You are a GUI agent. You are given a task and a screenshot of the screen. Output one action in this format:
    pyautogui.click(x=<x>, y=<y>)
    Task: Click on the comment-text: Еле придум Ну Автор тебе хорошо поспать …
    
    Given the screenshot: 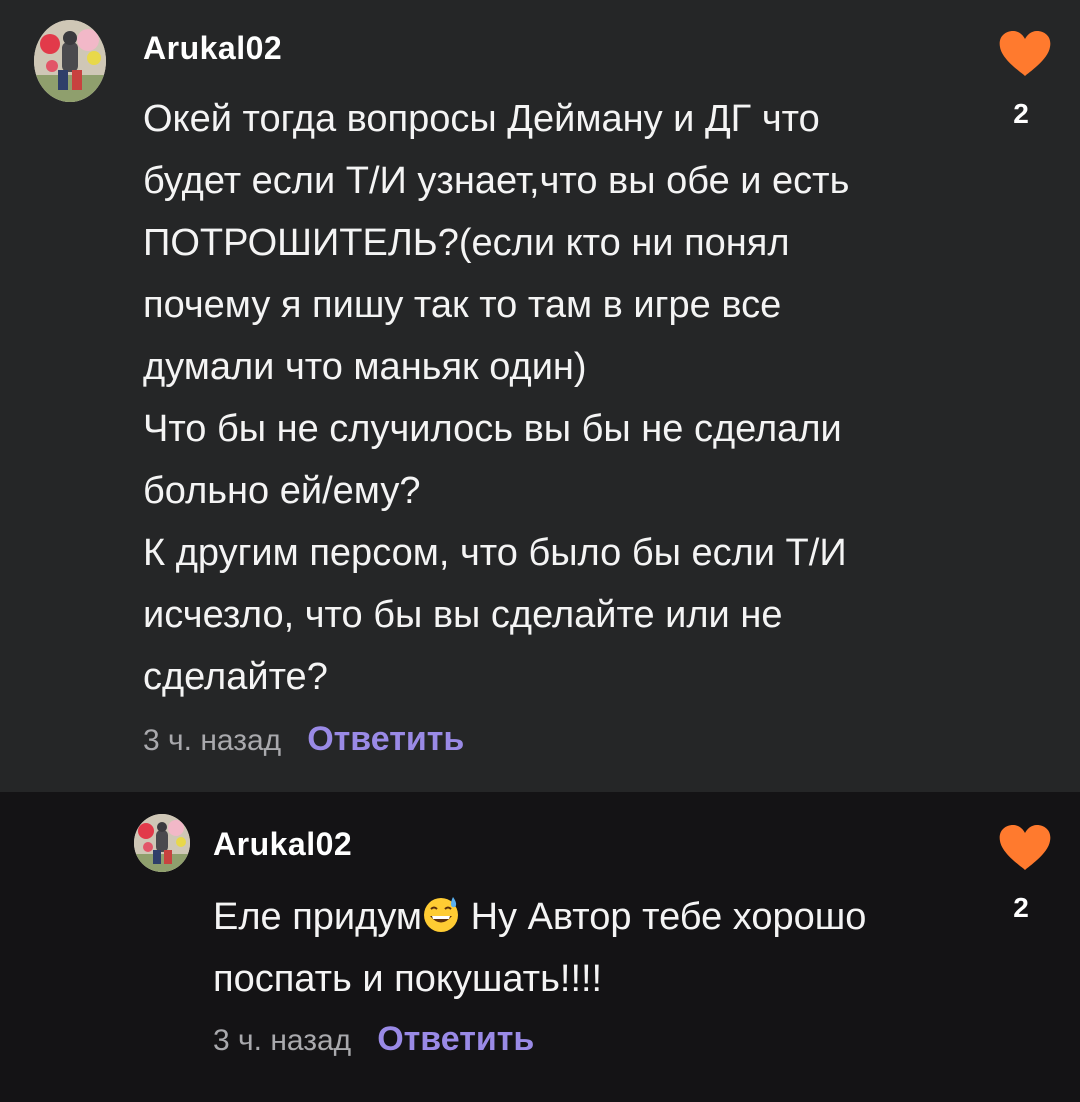 What is the action you would take?
    pyautogui.click(x=593, y=948)
    